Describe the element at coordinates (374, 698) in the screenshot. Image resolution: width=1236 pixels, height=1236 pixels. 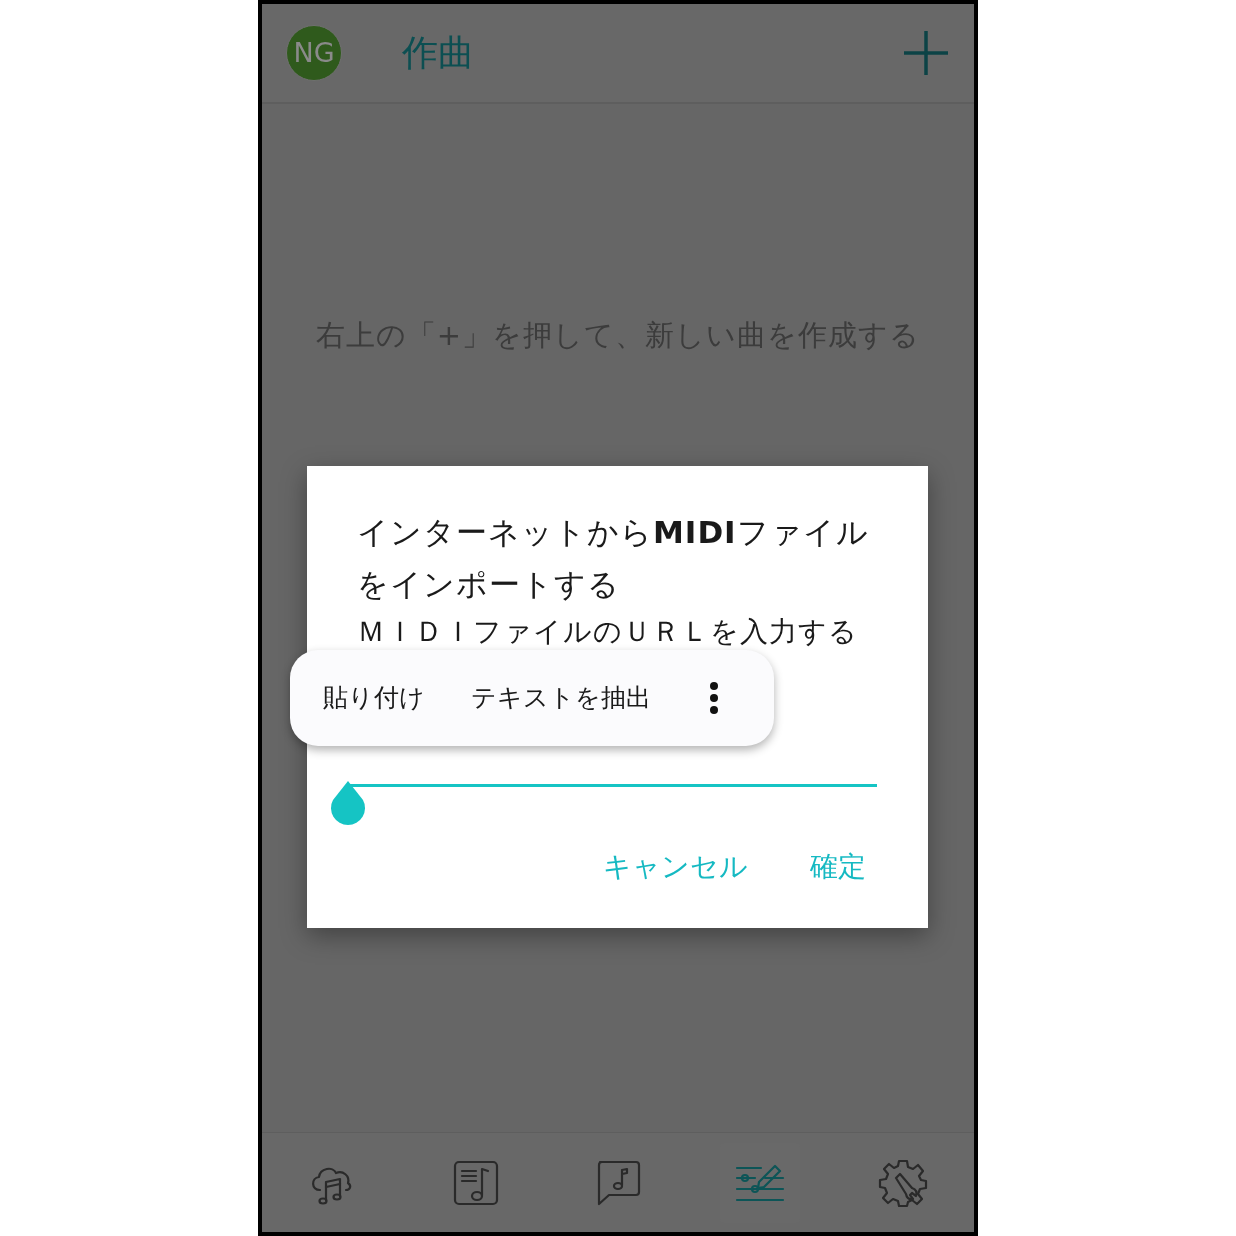
I see `menu-item: 貼り付け` at that location.